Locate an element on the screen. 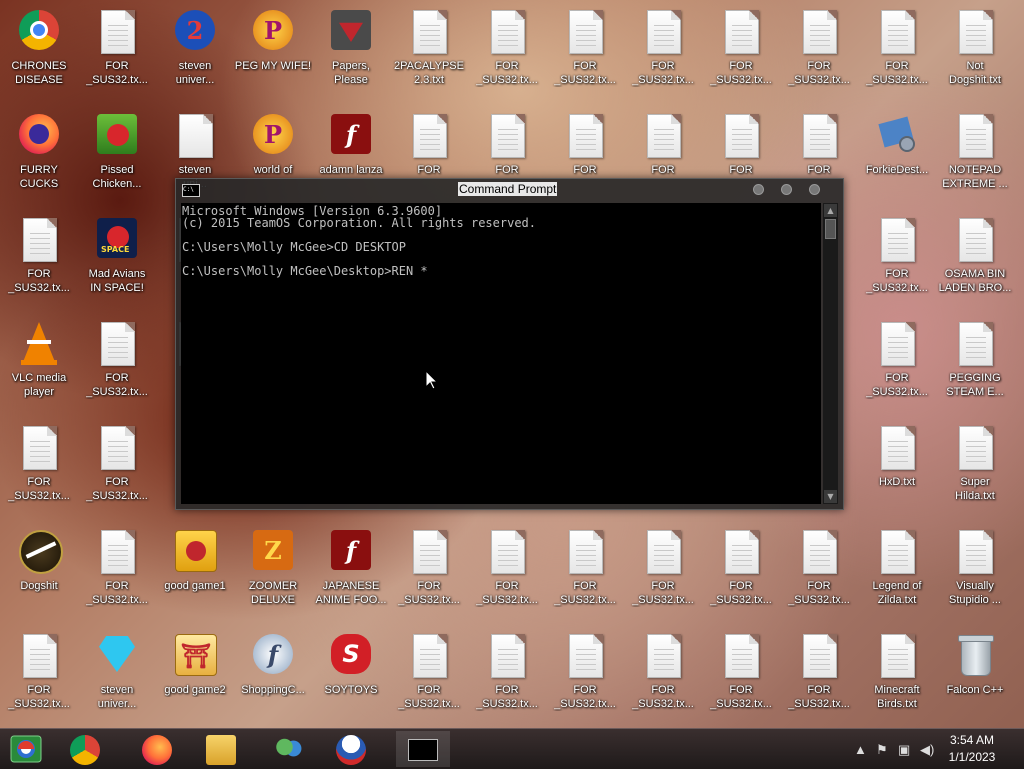 This screenshot has height=769, width=1024. scrollbar-thumb is located at coordinates (830, 229).